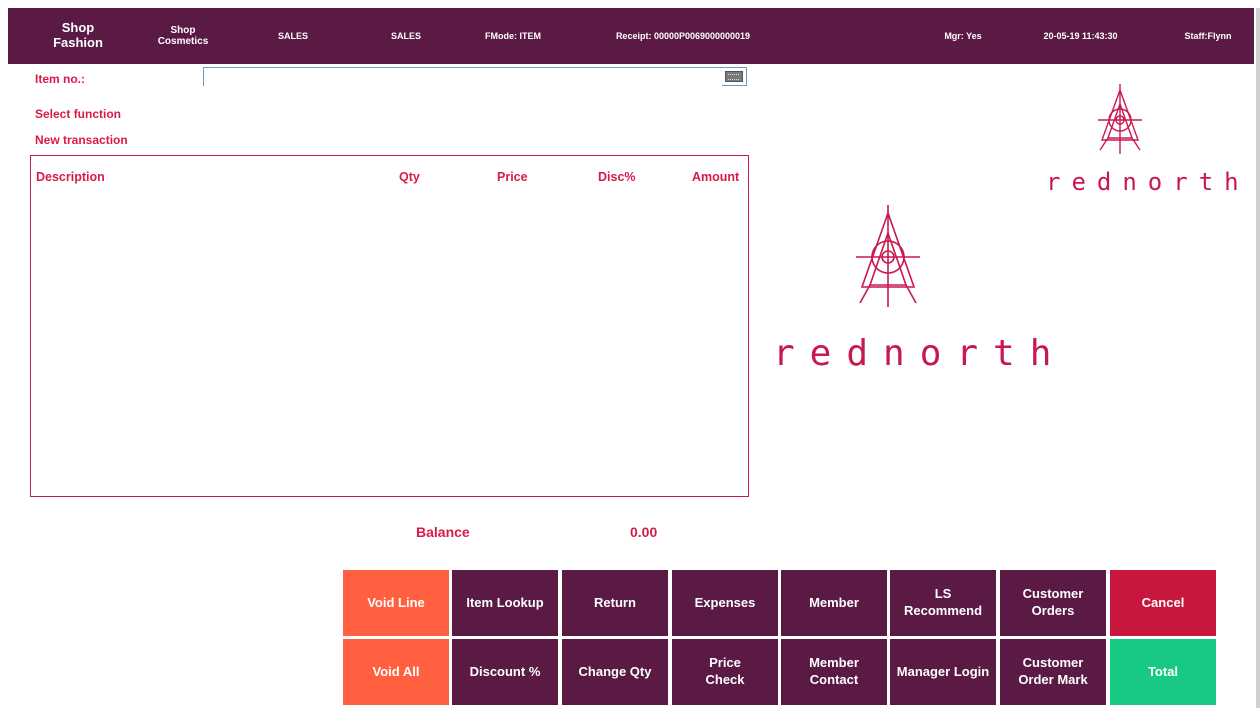  I want to click on shop-fashion-tab: Shop Fashion, so click(78, 36).